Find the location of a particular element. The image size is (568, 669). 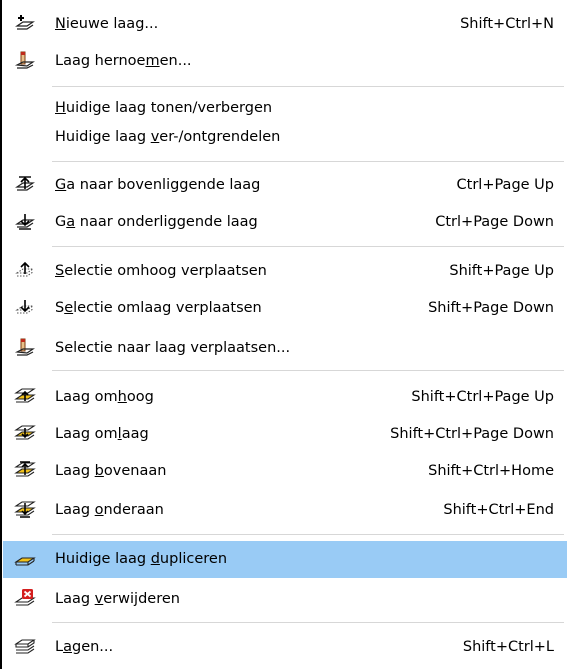

menu-label: Laag verwijderen is located at coordinates (117, 599).